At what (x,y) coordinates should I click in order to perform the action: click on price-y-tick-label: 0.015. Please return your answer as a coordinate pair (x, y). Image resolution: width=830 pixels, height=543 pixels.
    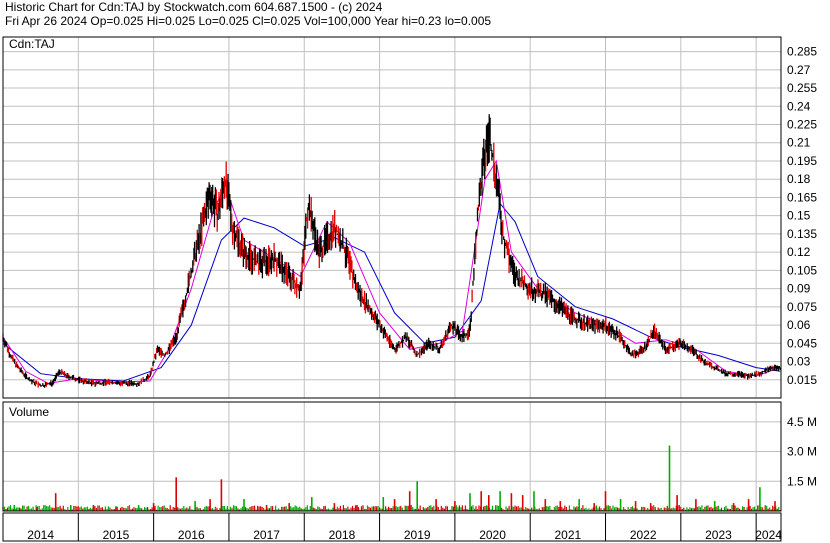
    Looking at the image, I should click on (802, 380).